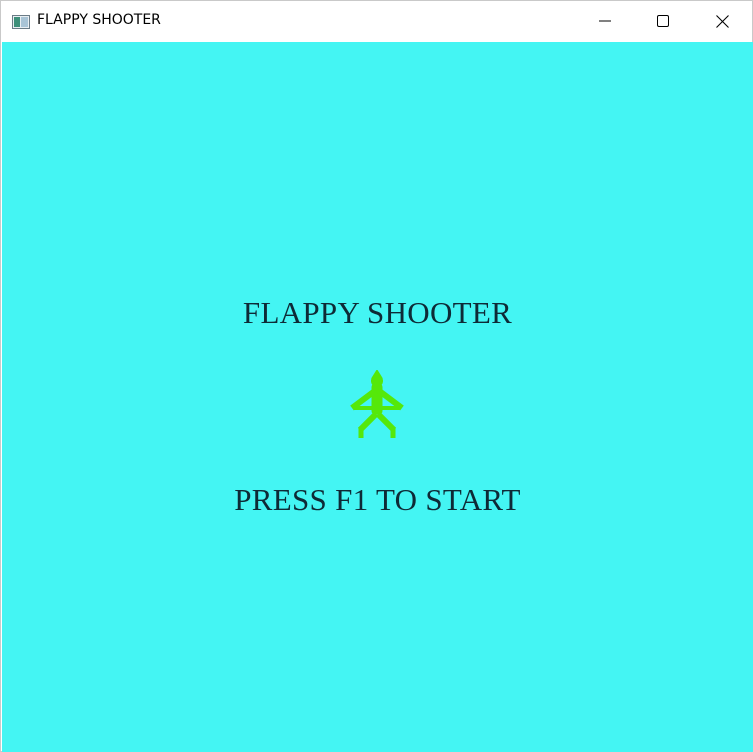  I want to click on maximize-button, so click(663, 21).